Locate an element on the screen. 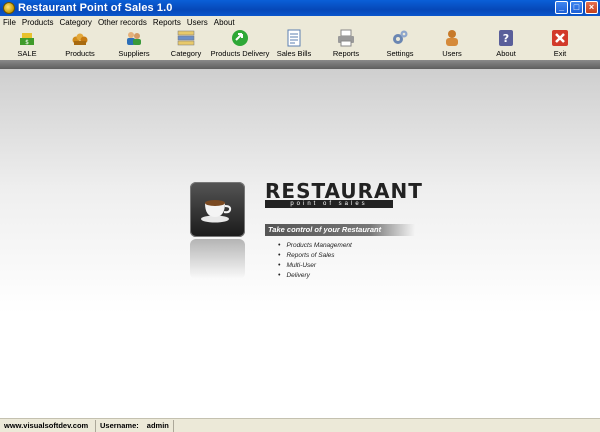  category-icon is located at coordinates (186, 38).